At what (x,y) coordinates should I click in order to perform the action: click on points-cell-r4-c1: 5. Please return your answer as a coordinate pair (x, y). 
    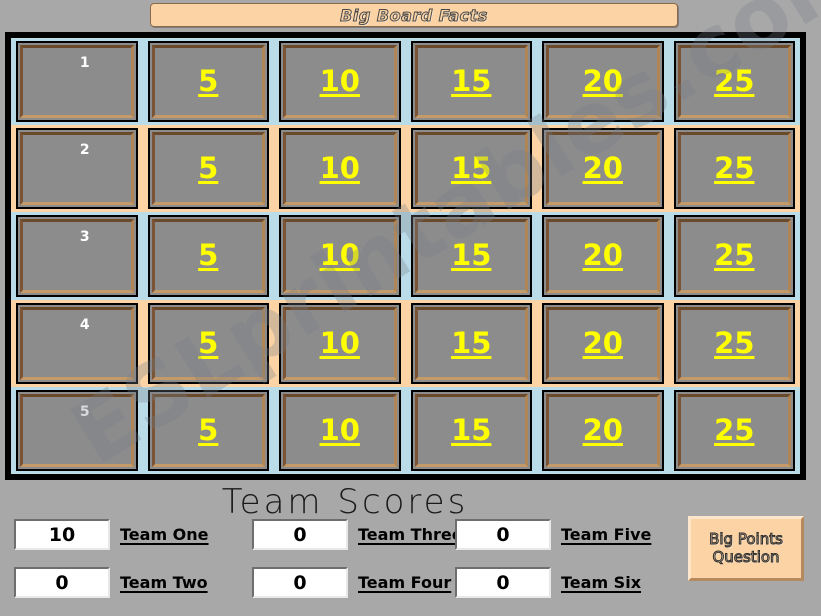
    Looking at the image, I should click on (208, 343).